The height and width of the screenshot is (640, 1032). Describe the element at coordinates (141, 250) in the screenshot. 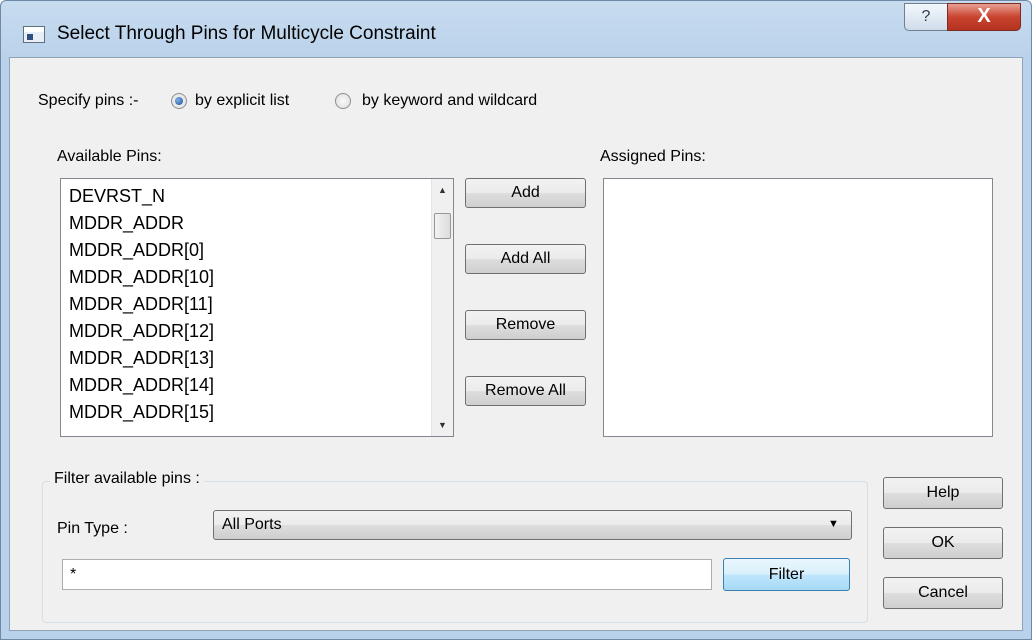

I see `available-pin-item: MDDR_ADDR[0]` at that location.